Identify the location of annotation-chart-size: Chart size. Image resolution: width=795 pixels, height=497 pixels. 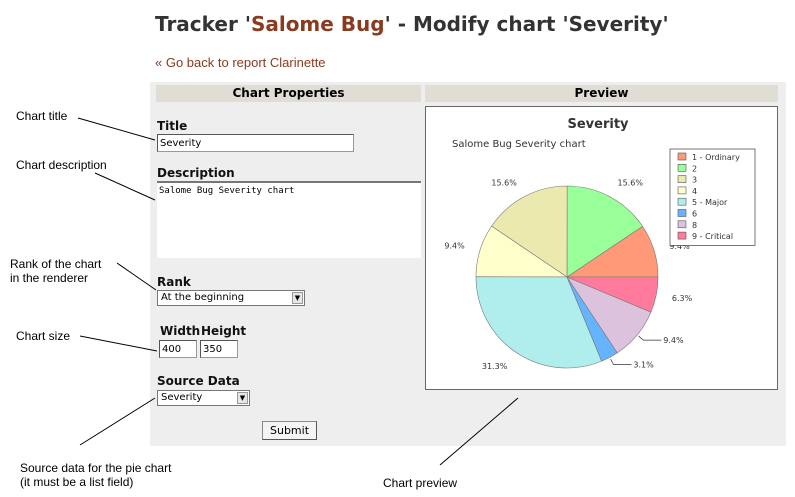
(43, 336).